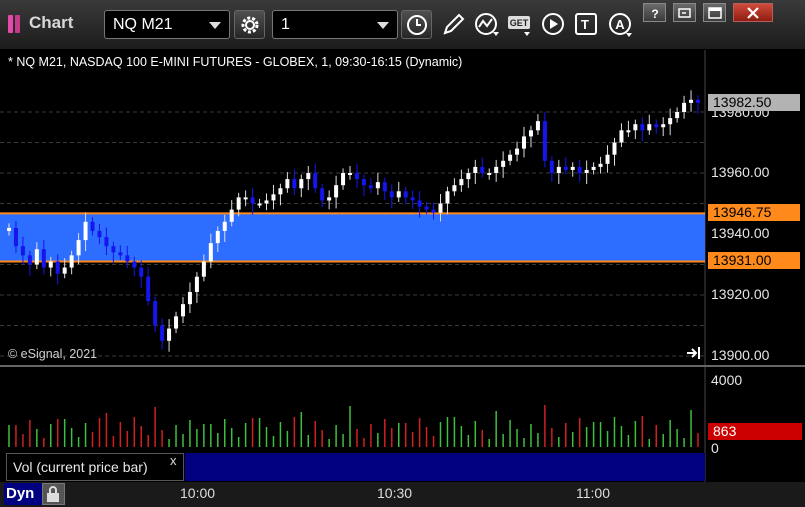 Image resolution: width=805 pixels, height=507 pixels. Describe the element at coordinates (694, 353) in the screenshot. I see `scroll-to-end-button` at that location.